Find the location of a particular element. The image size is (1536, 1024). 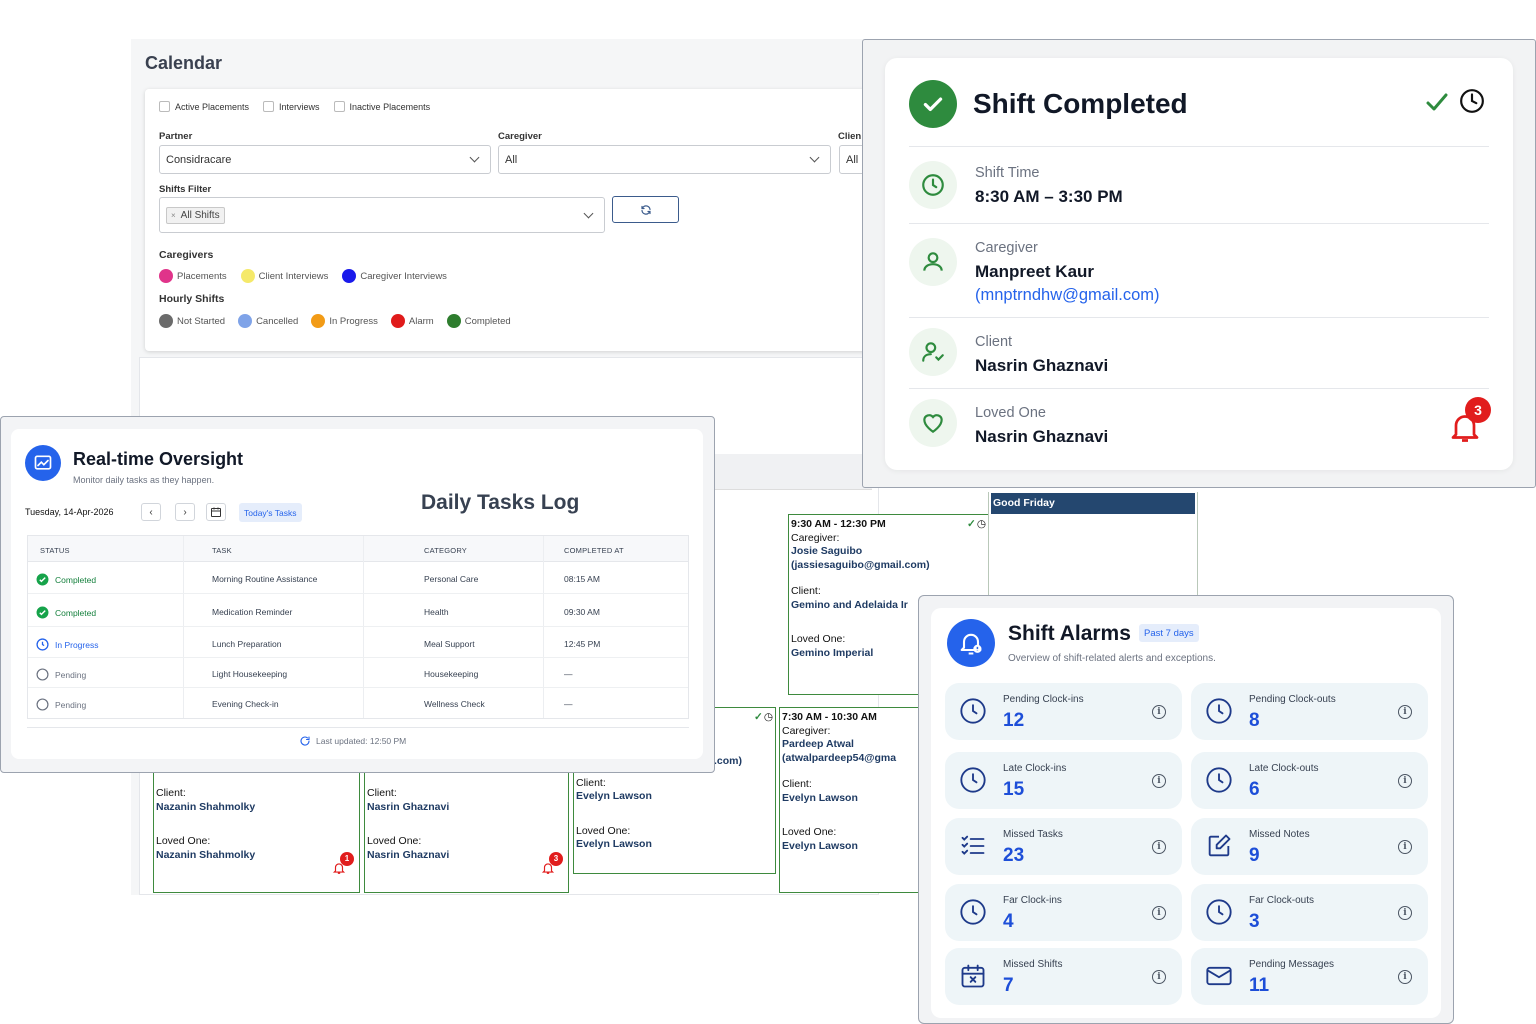

checkbox-inactive-placements: Inactive Placements is located at coordinates (381, 106).